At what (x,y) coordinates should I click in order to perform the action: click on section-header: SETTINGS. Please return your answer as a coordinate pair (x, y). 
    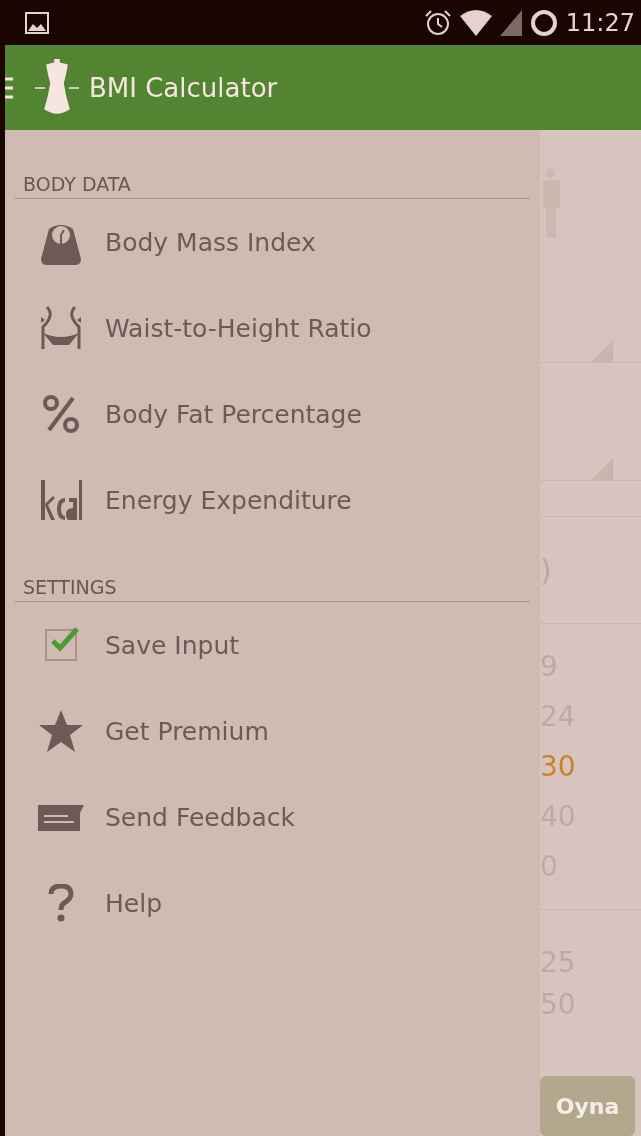
    Looking at the image, I should click on (272, 587).